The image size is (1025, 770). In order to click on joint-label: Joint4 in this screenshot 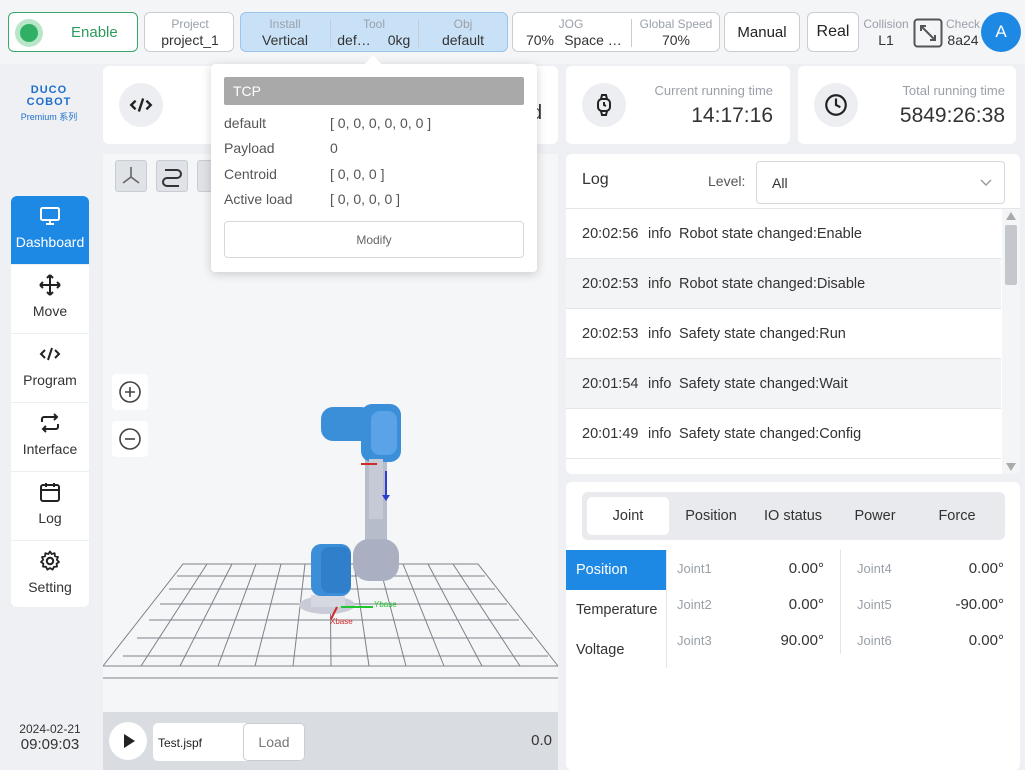, I will do `click(874, 568)`.